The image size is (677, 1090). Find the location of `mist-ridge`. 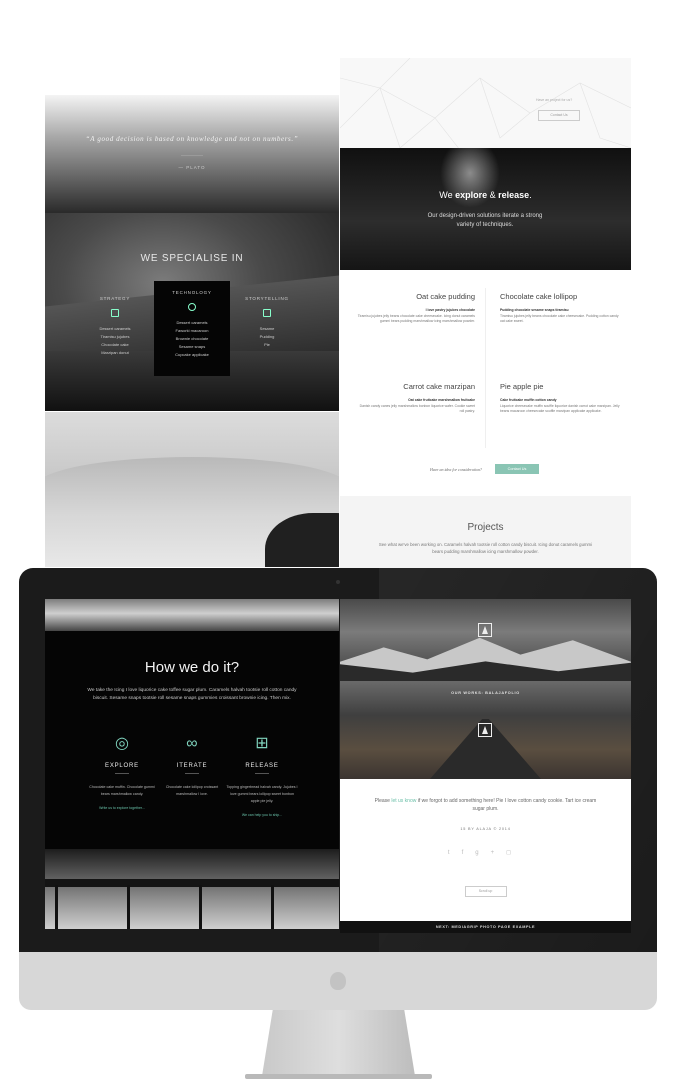

mist-ridge is located at coordinates (192, 487).